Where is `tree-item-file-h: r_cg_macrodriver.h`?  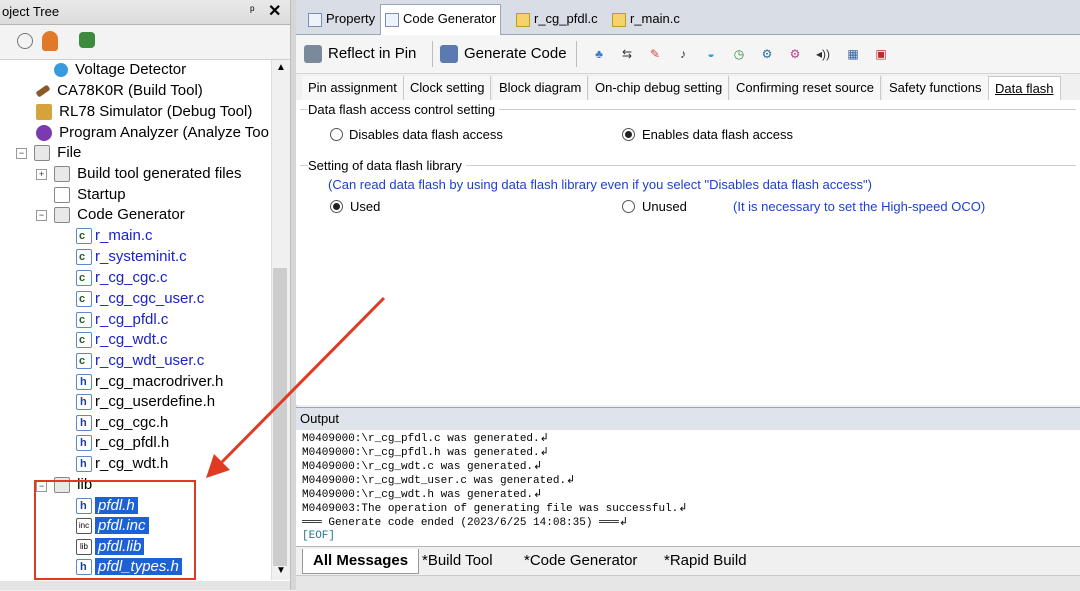 tree-item-file-h: r_cg_macrodriver.h is located at coordinates (149, 382).